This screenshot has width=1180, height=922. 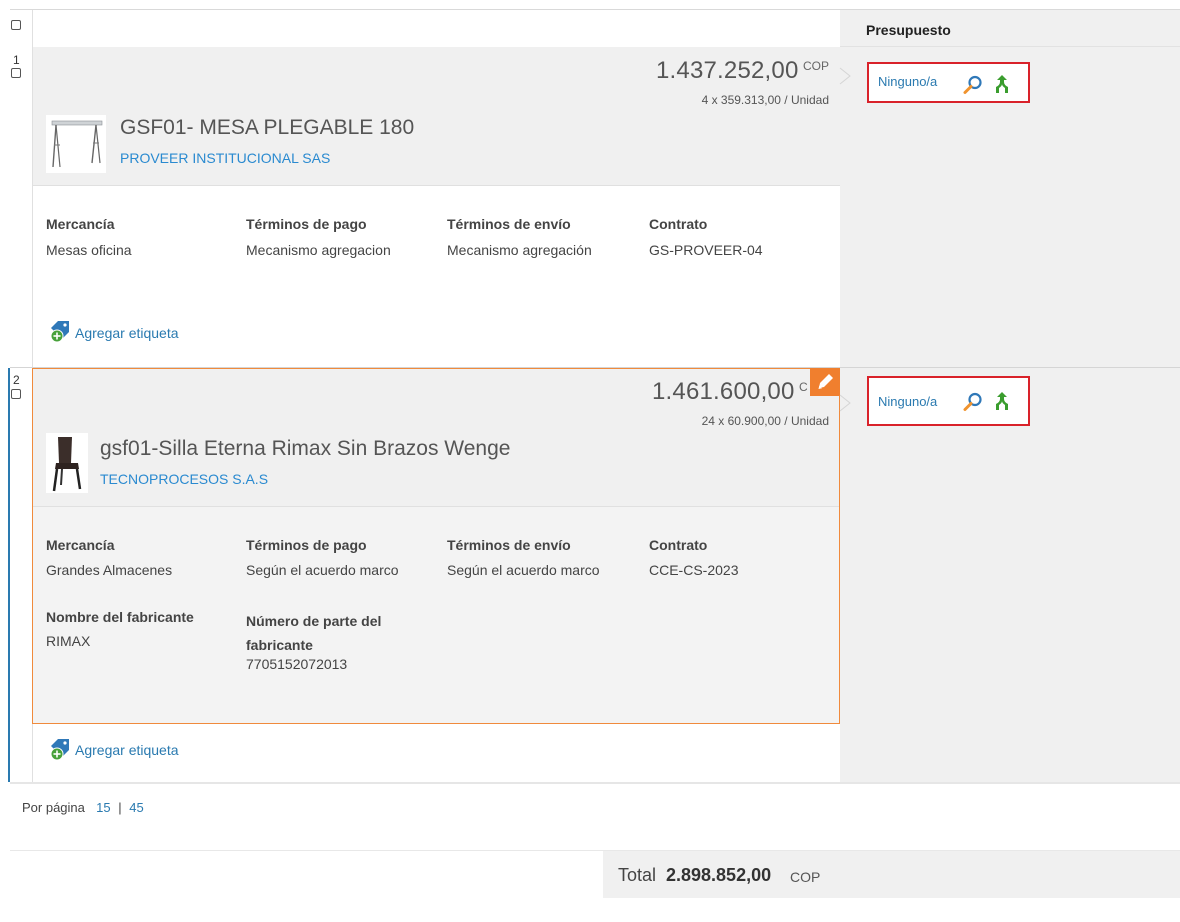 I want to click on item-price-block: 1.437.252,00 COP, so click(x=742, y=71).